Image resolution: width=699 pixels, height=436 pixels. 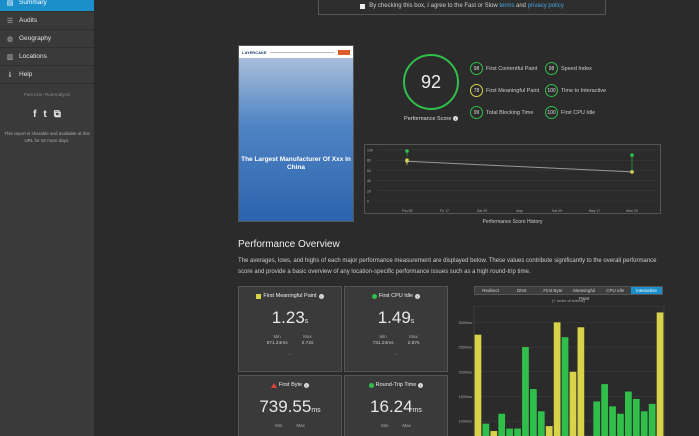 I want to click on min-value: 731.24ms, so click(x=383, y=343).